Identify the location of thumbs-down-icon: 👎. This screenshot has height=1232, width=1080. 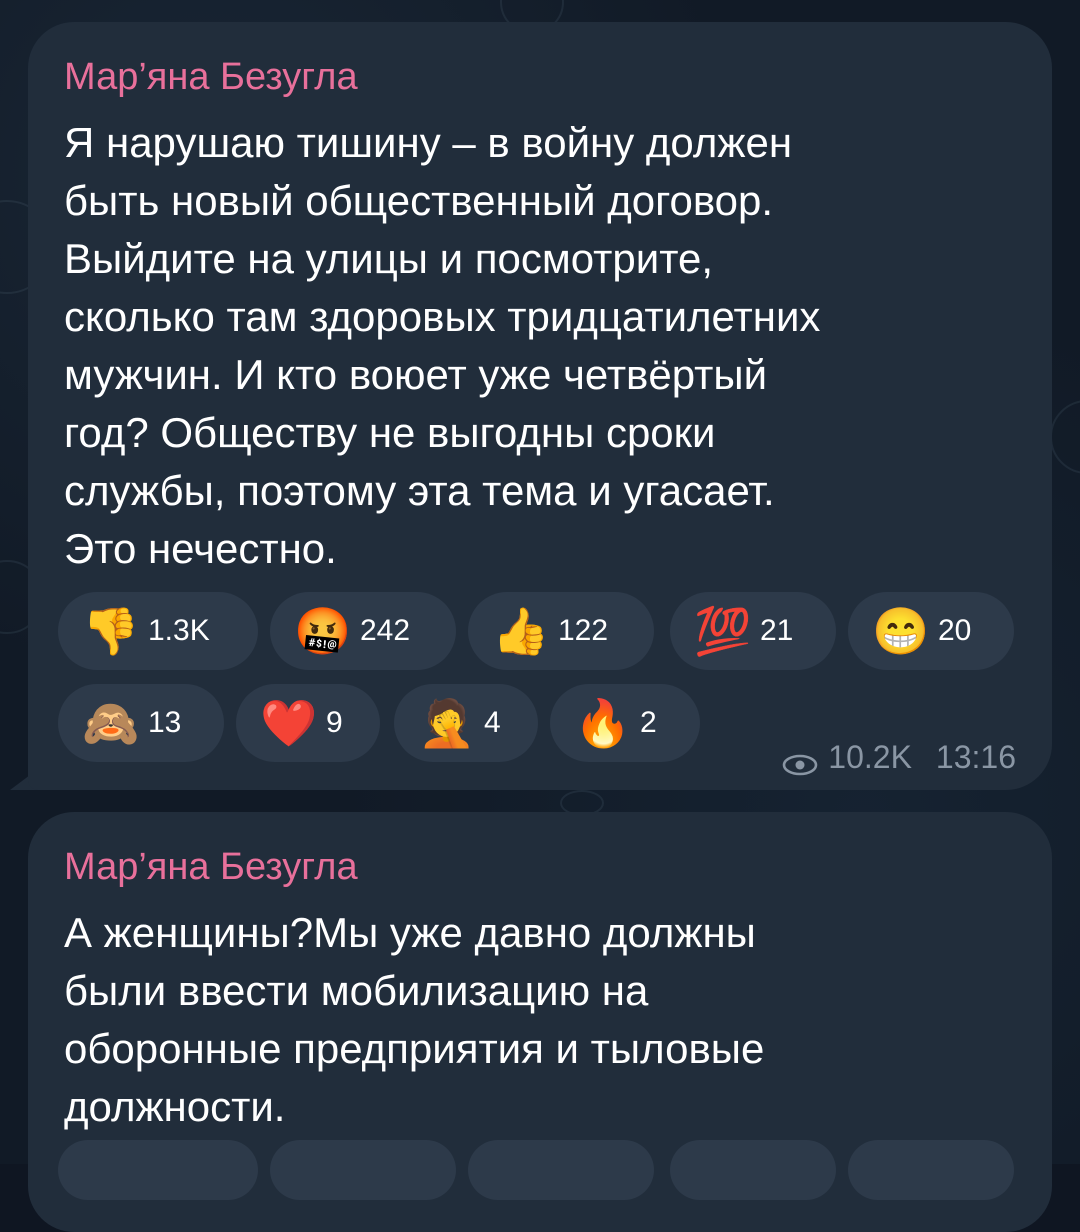
(111, 631).